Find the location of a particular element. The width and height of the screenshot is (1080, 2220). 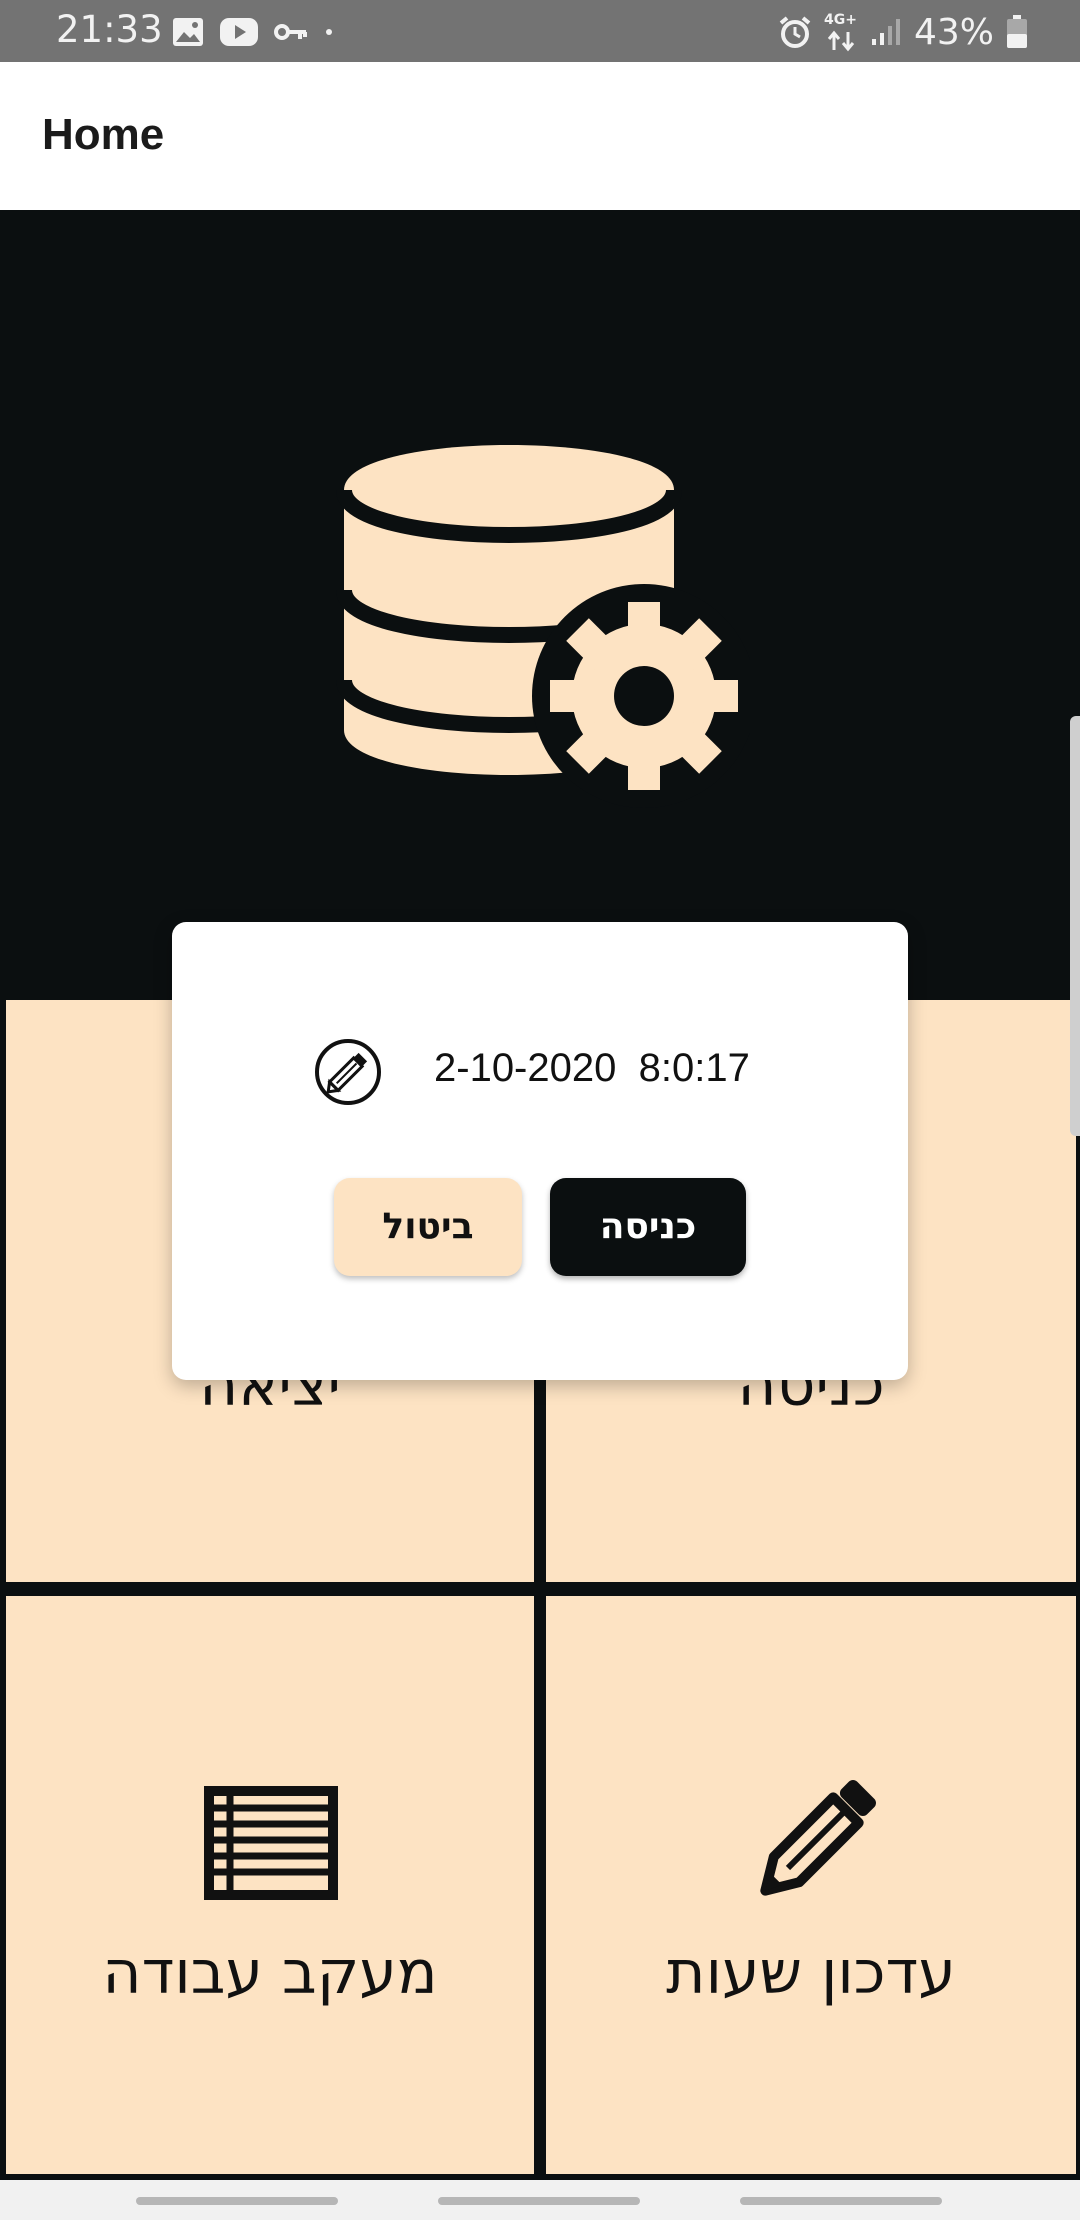

tile-work-tracking: מעקב עבודה is located at coordinates (270, 1885).